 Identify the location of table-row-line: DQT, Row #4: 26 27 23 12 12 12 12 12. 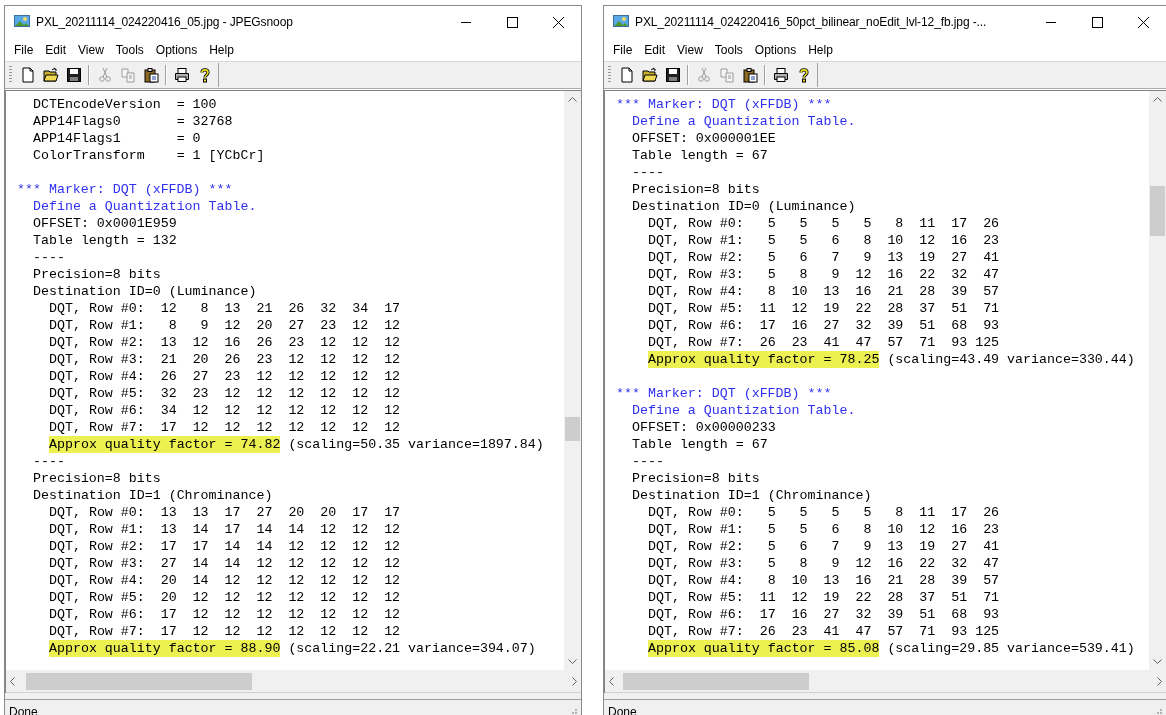
(225, 376).